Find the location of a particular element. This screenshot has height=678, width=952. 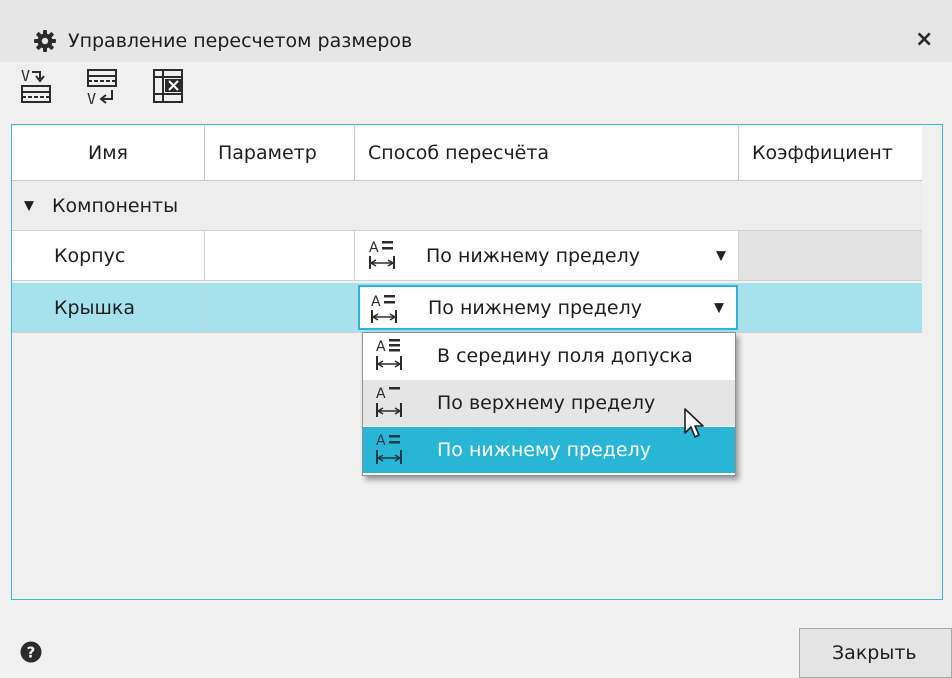

toolbar: V V is located at coordinates (476, 89).